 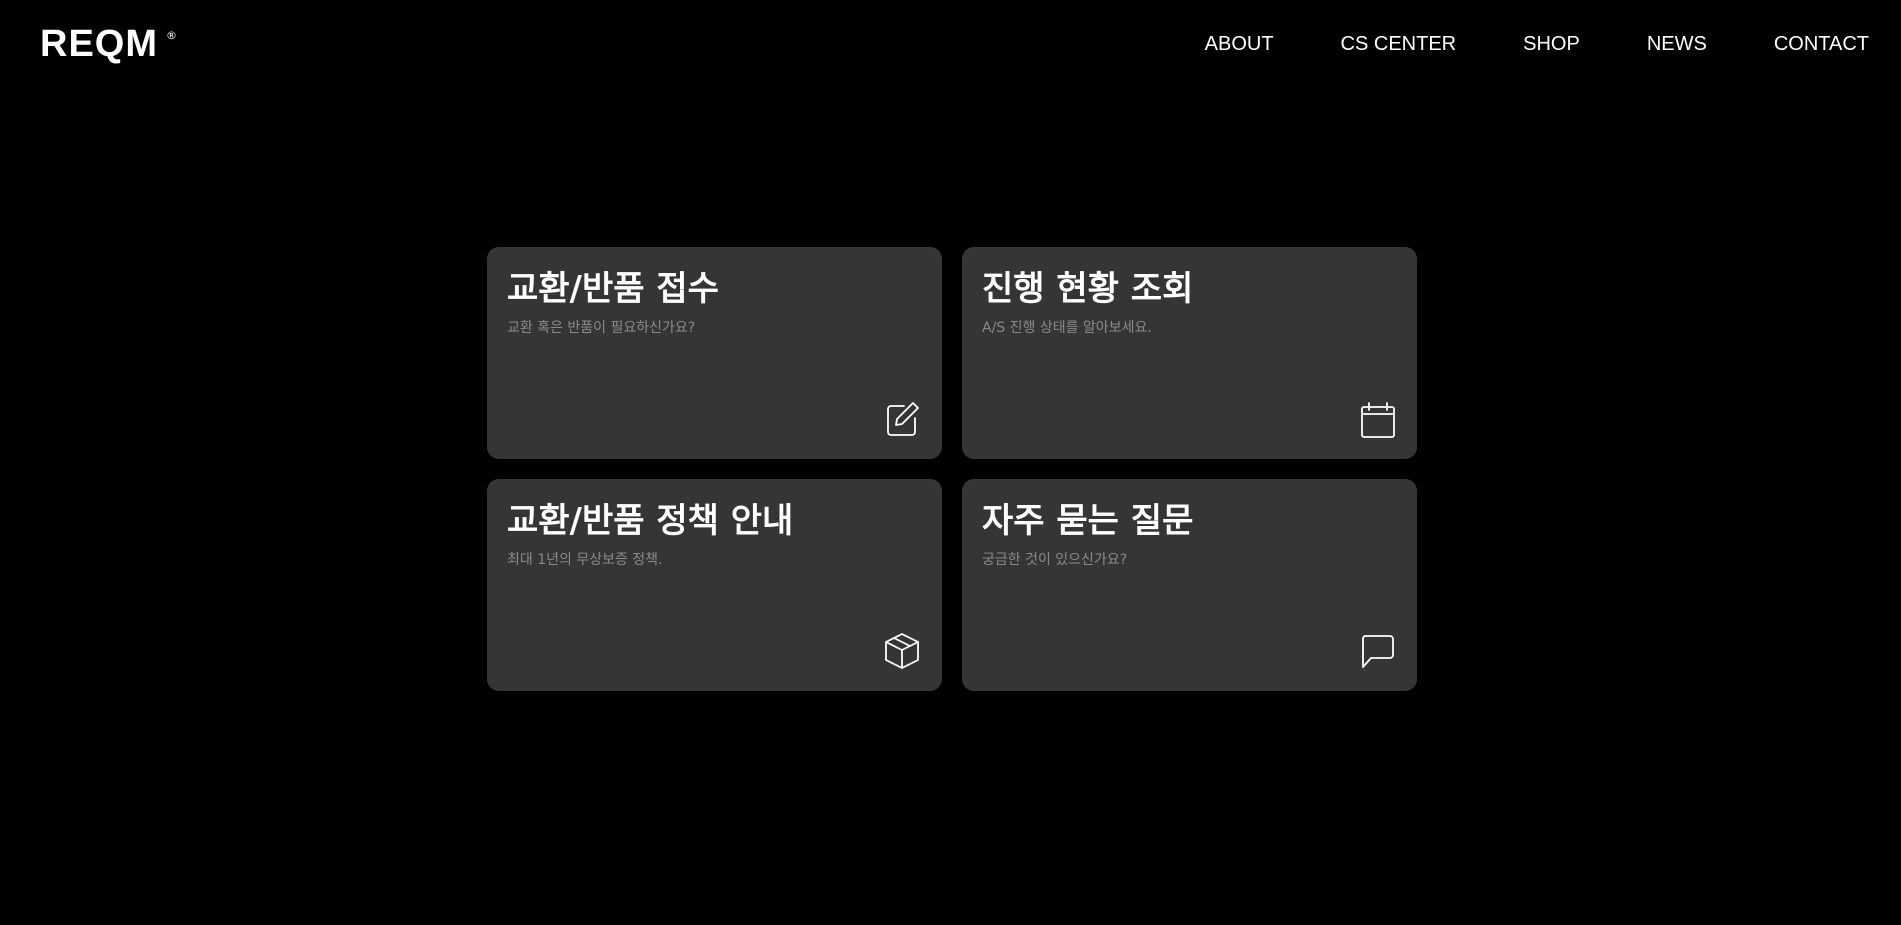 I want to click on card-description: 최대 1년의 무상보증 정책., so click(x=585, y=560).